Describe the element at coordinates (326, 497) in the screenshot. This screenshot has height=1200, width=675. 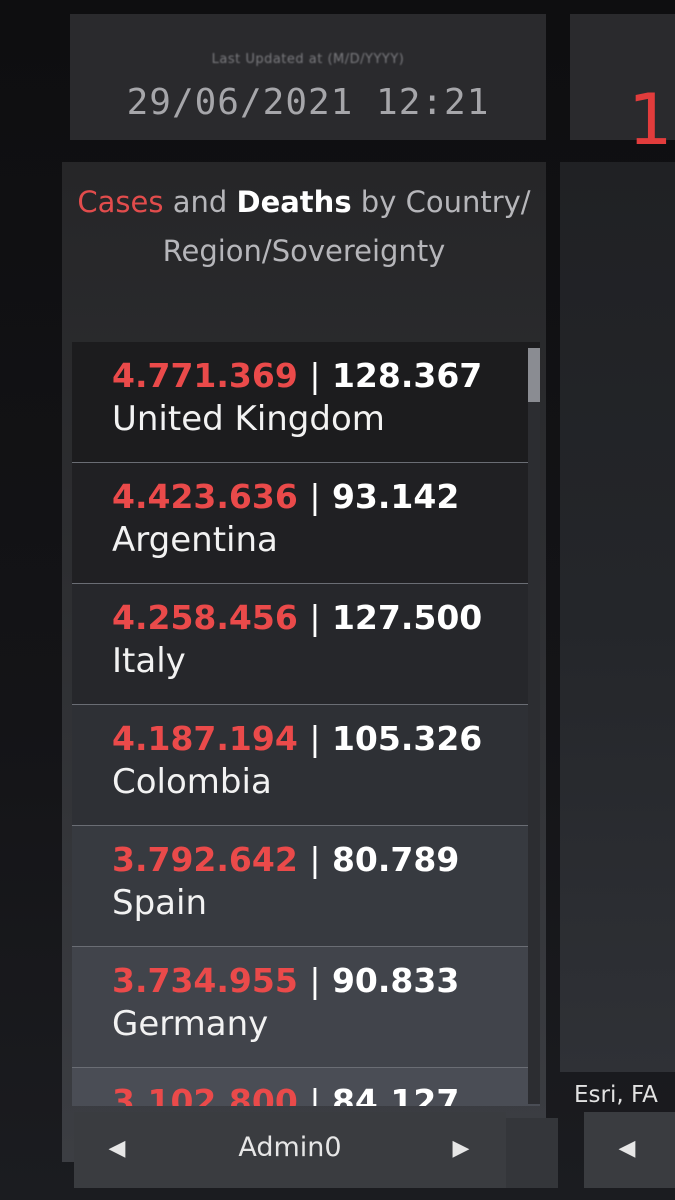
I see `item-numbers: 4.423.636 | 93.142` at that location.